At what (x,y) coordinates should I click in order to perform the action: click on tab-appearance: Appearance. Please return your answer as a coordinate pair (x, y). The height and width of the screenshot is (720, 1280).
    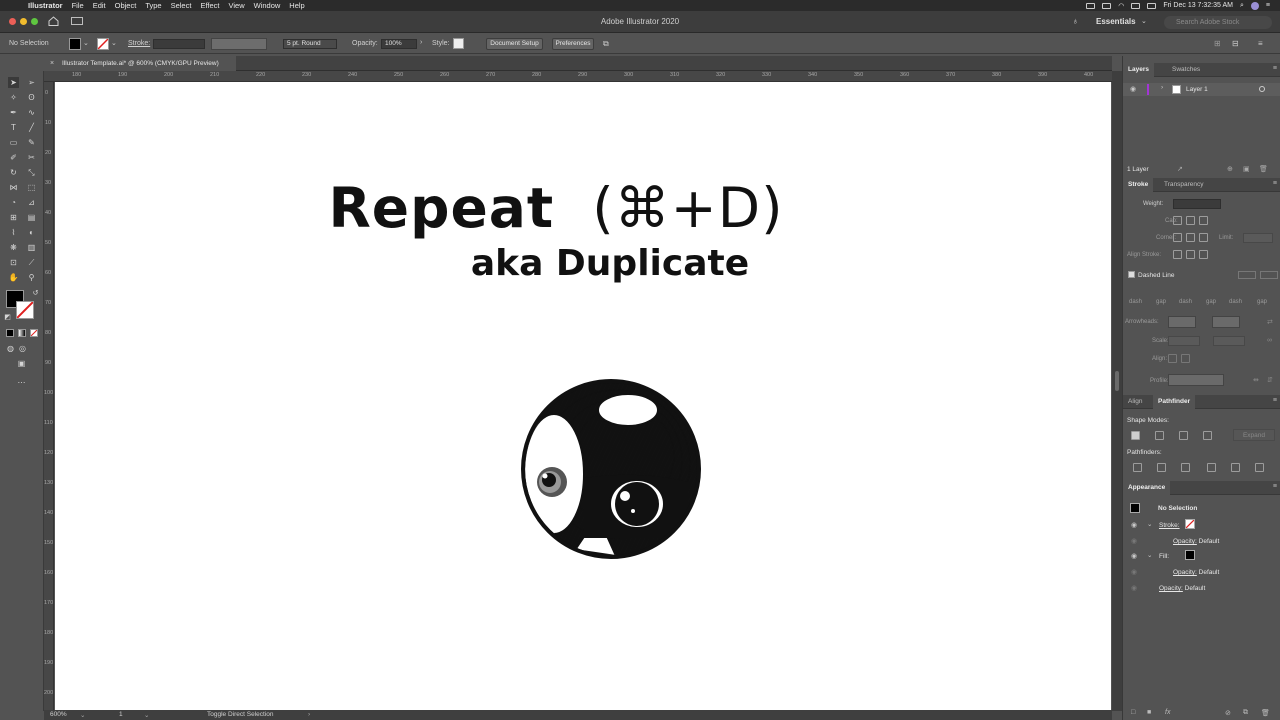
    Looking at the image, I should click on (1147, 488).